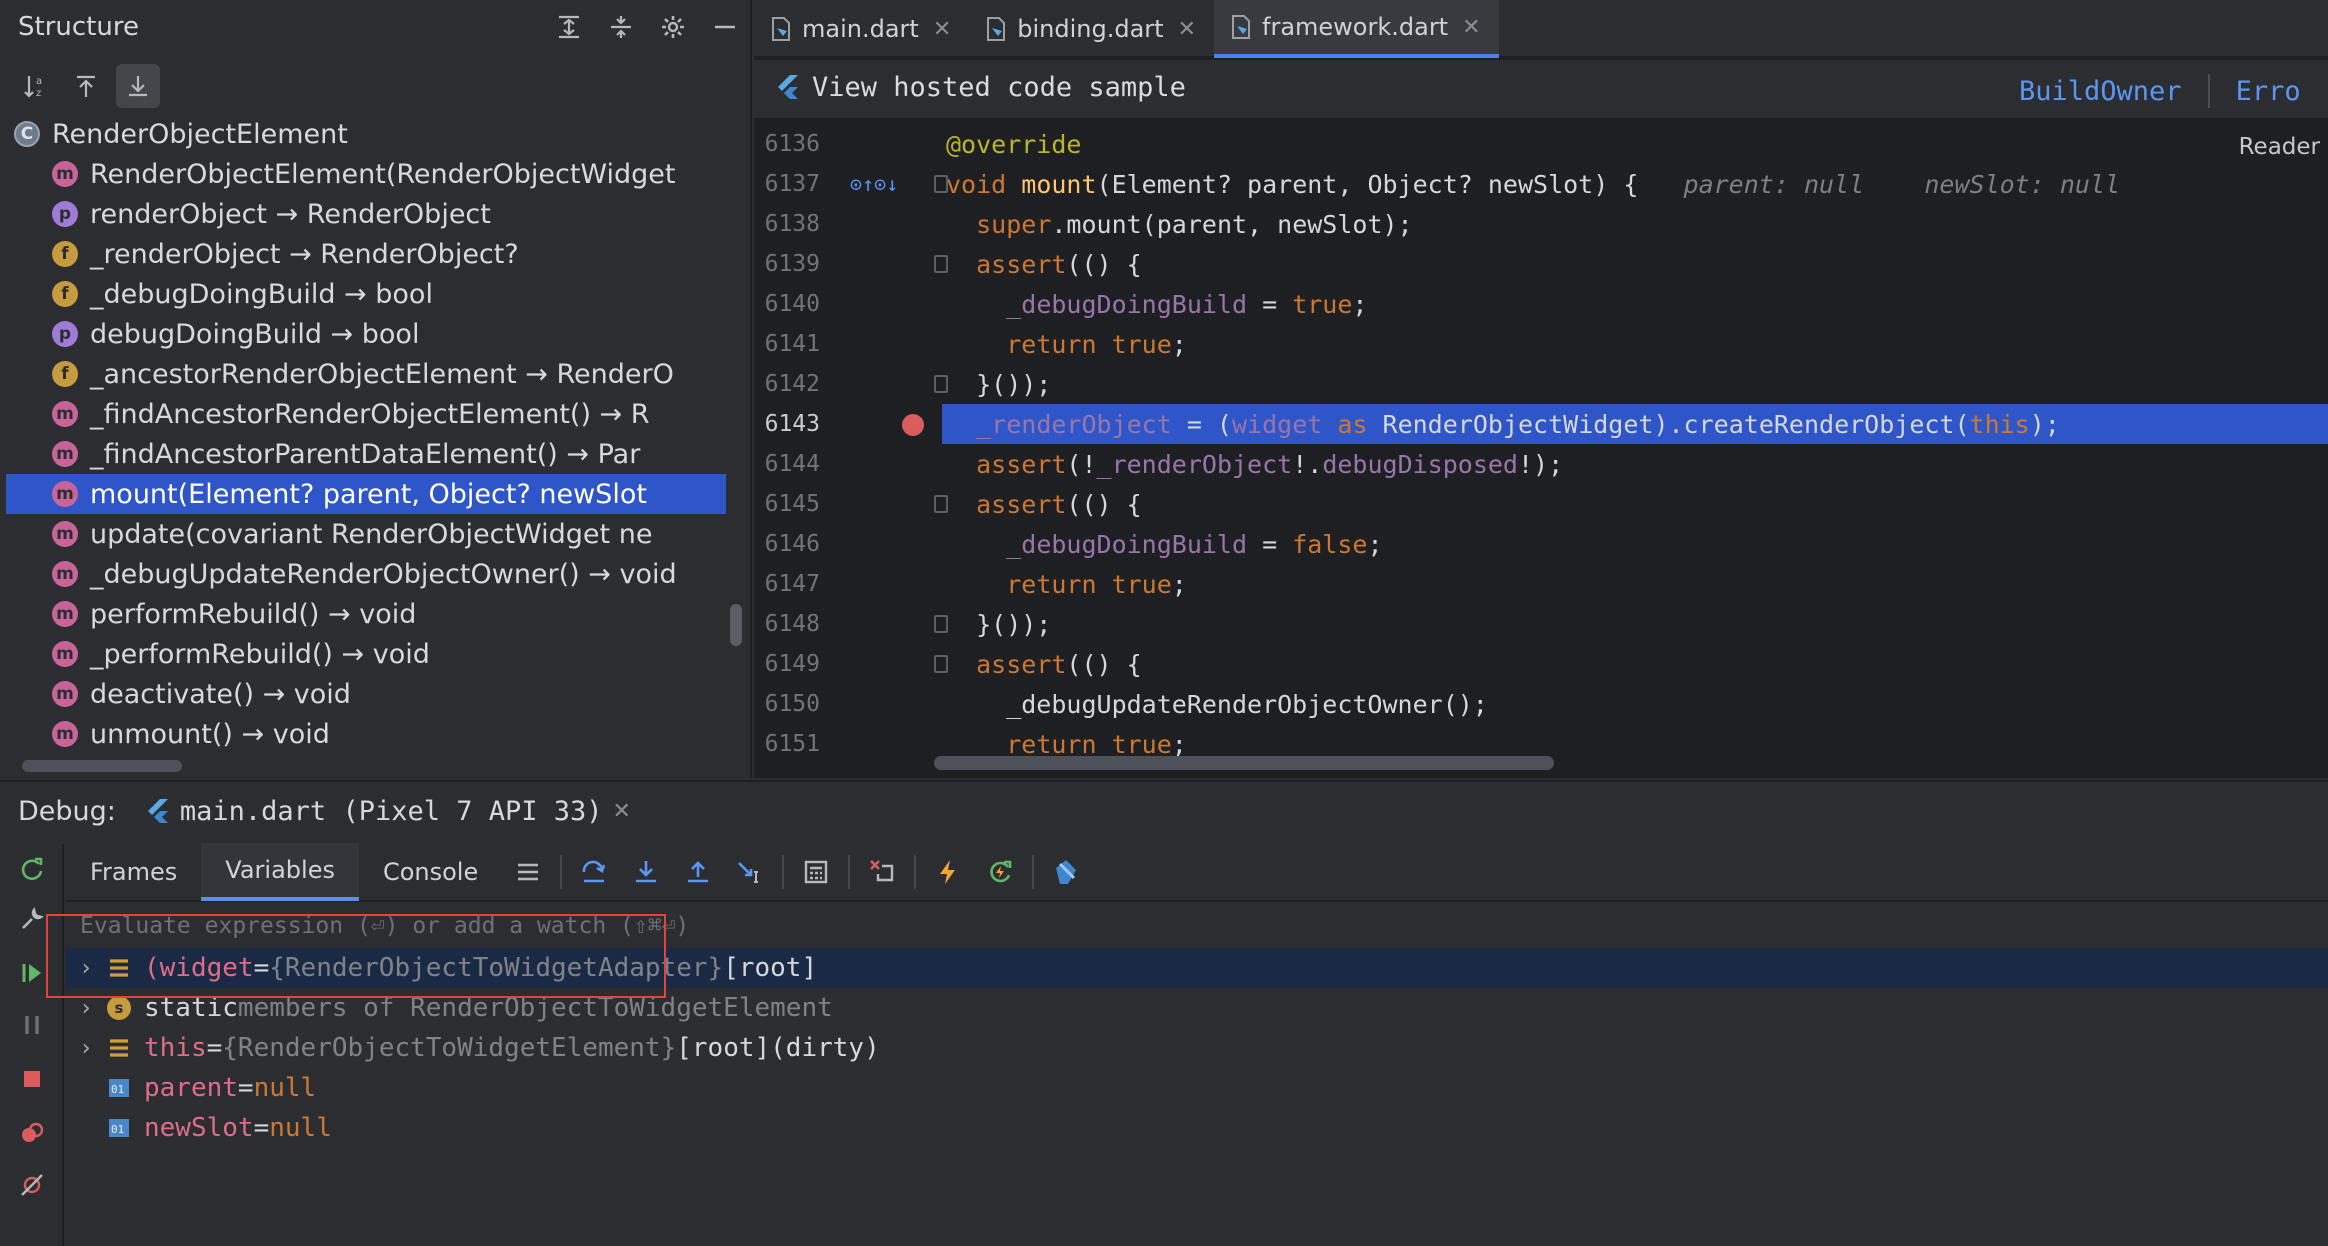  What do you see at coordinates (1541, 90) in the screenshot?
I see `code-sample-bar: View hosted code sample BuildOwner Erro` at bounding box center [1541, 90].